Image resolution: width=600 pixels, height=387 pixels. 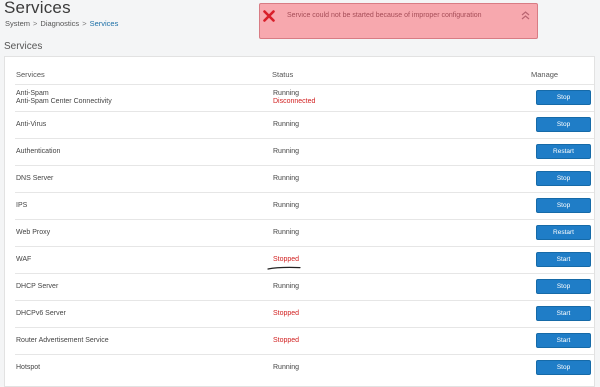 I want to click on table-row: DNS Server Running Stop, so click(x=304, y=178).